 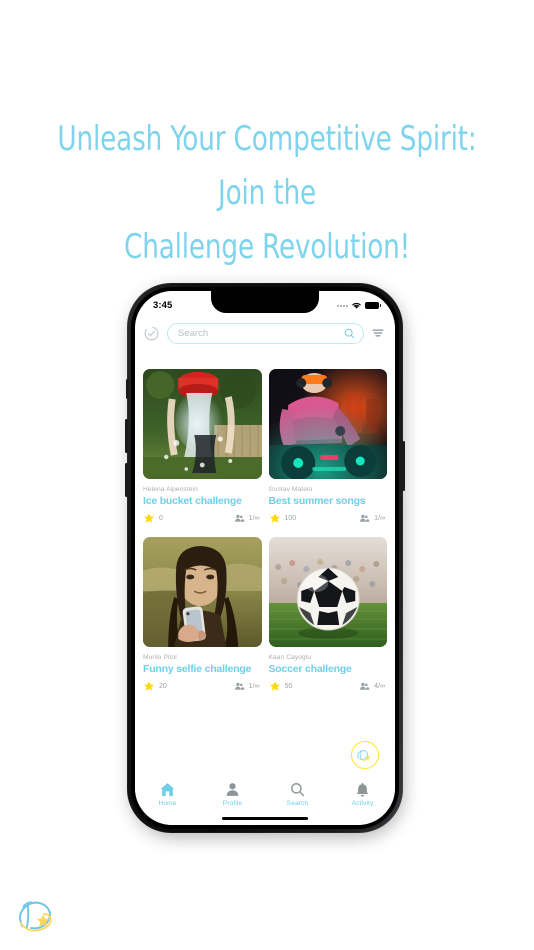 I want to click on card-title: Funny selfie challenge, so click(x=202, y=669).